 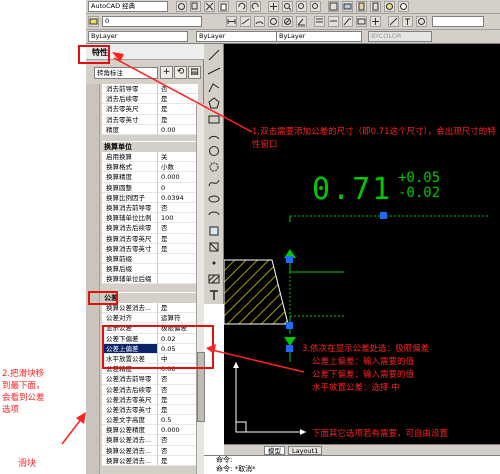 I want to click on property-row: 换算后缀, so click(x=150, y=269).